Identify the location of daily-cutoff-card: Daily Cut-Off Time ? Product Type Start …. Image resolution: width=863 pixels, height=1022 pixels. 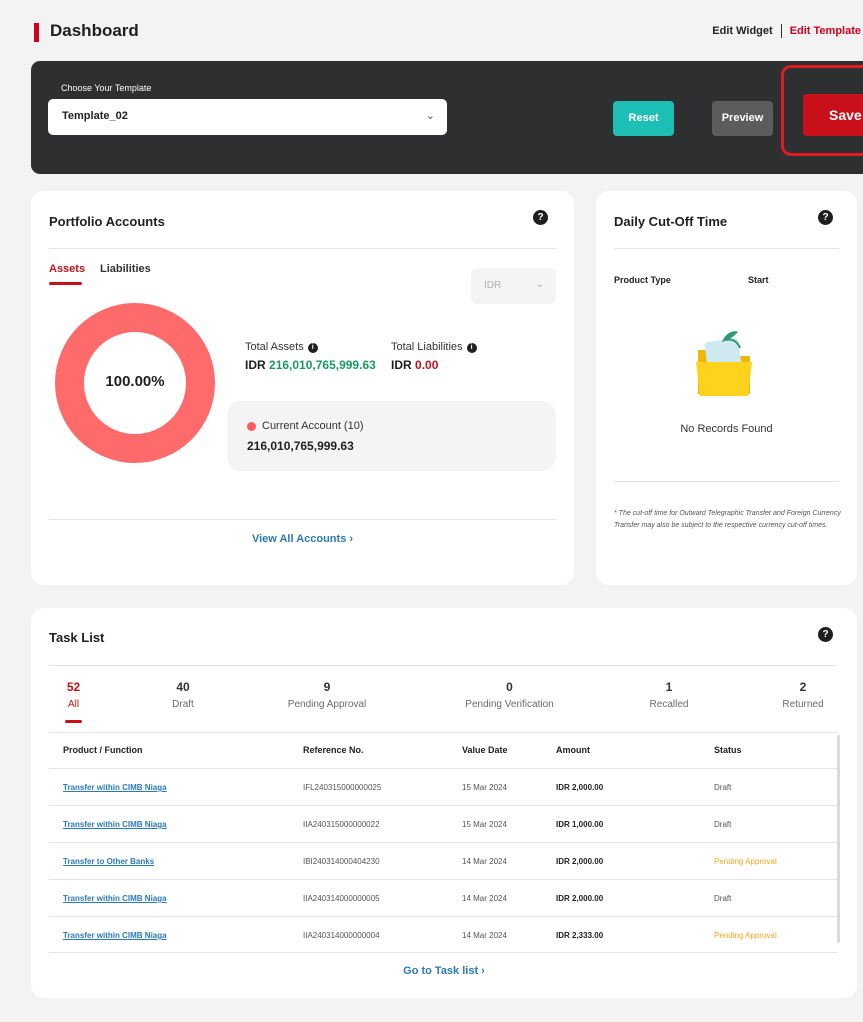
(726, 388).